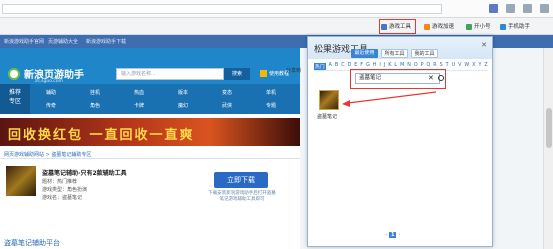 The image size is (553, 249). I want to click on download-button: 立即下载, so click(241, 180).